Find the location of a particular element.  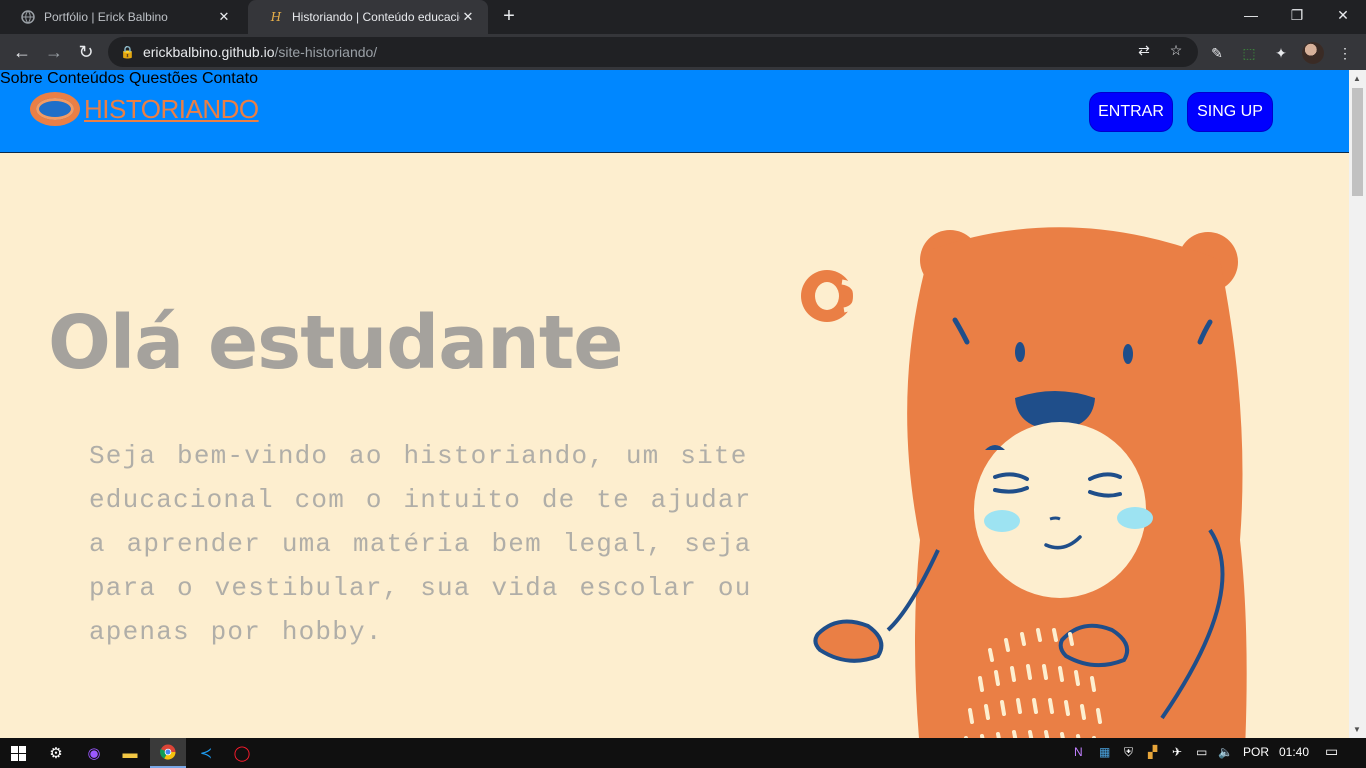

notification-center-icon: ▭ is located at coordinates (1331, 751).